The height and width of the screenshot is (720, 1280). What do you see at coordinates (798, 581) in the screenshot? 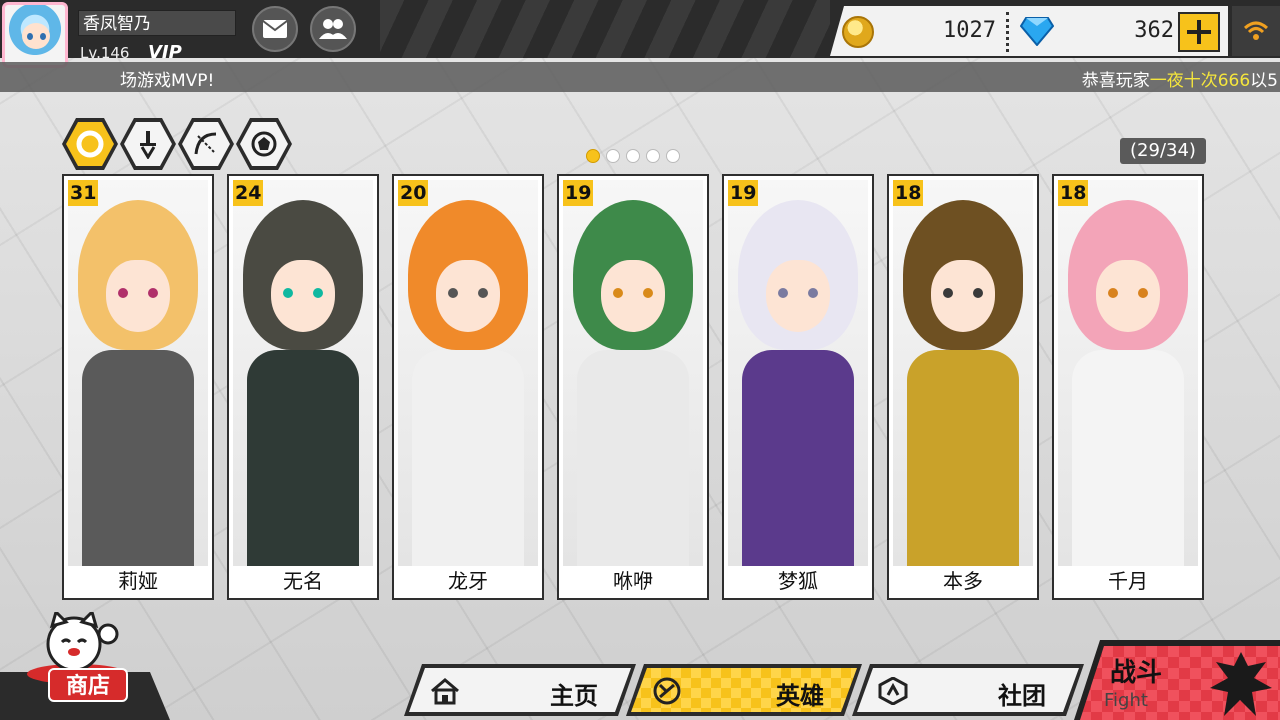
I see `hero-name: 梦狐` at bounding box center [798, 581].